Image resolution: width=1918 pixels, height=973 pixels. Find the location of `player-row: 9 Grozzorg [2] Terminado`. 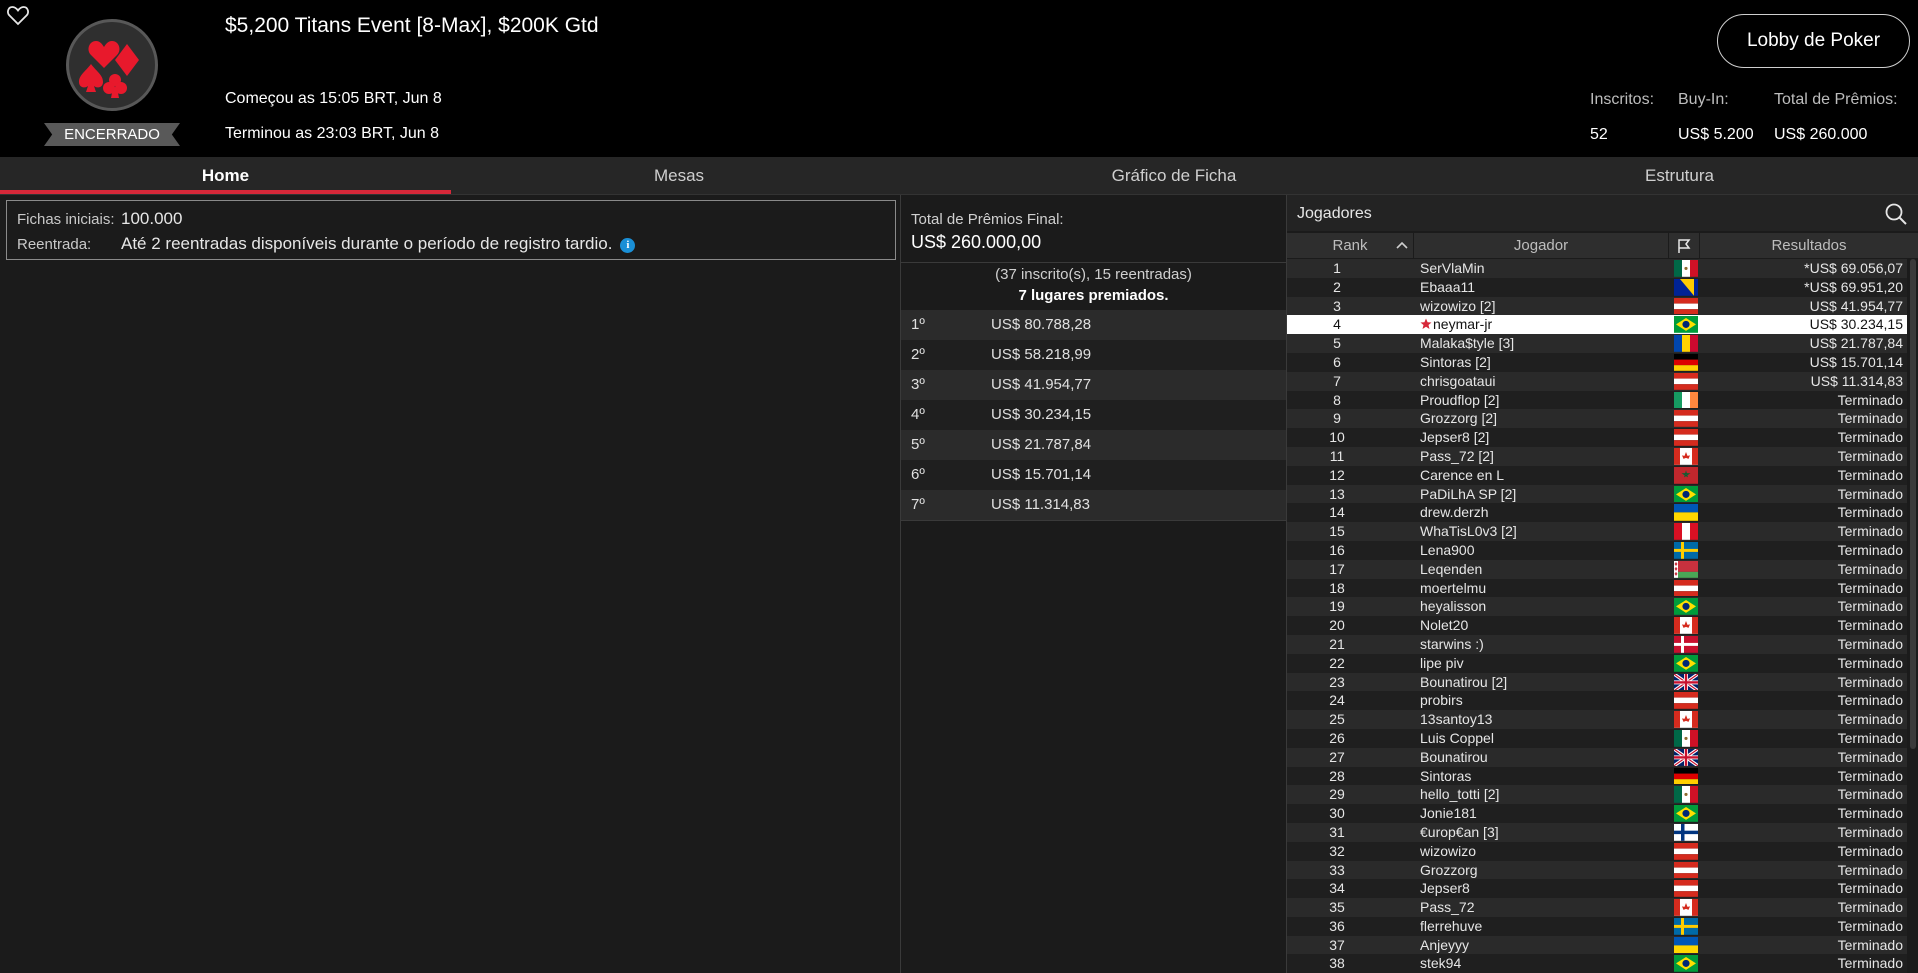

player-row: 9 Grozzorg [2] Terminado is located at coordinates (1597, 419).